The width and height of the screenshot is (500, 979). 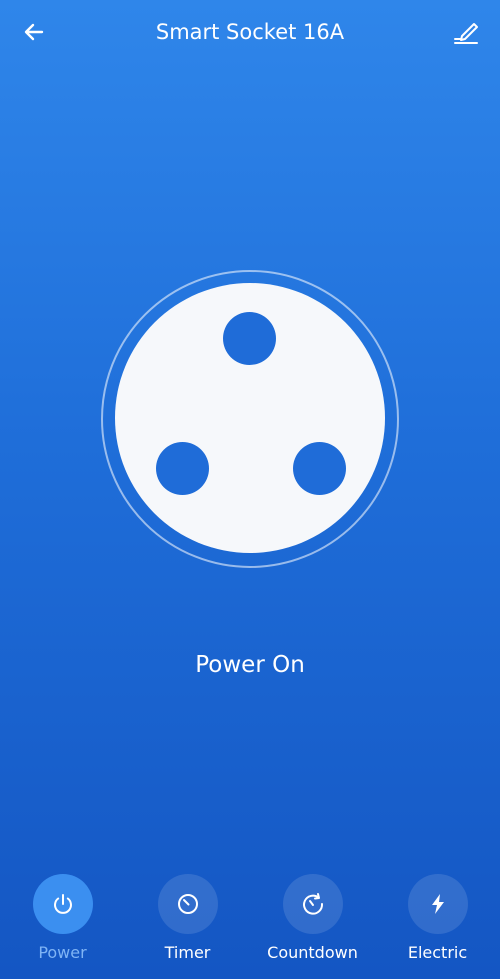 What do you see at coordinates (250, 665) in the screenshot?
I see `power-status-text: Power On` at bounding box center [250, 665].